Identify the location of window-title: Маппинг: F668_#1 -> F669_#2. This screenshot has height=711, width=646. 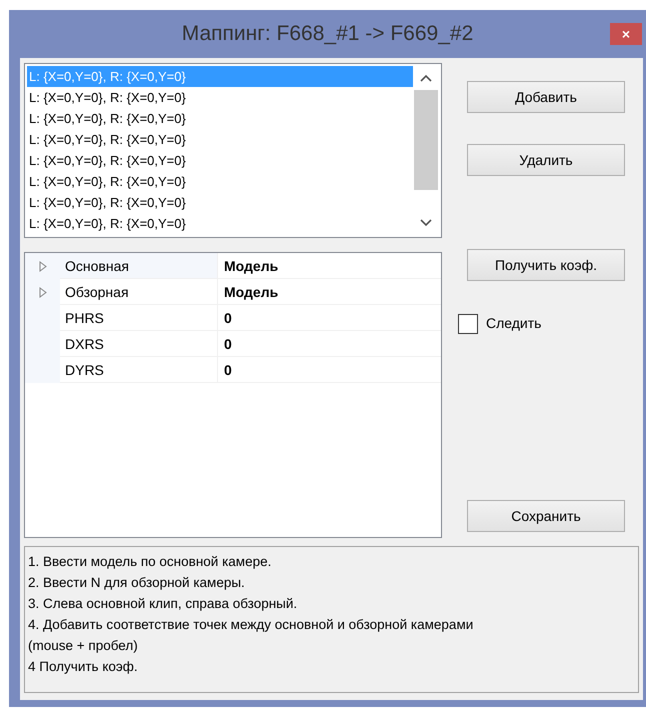
(328, 34).